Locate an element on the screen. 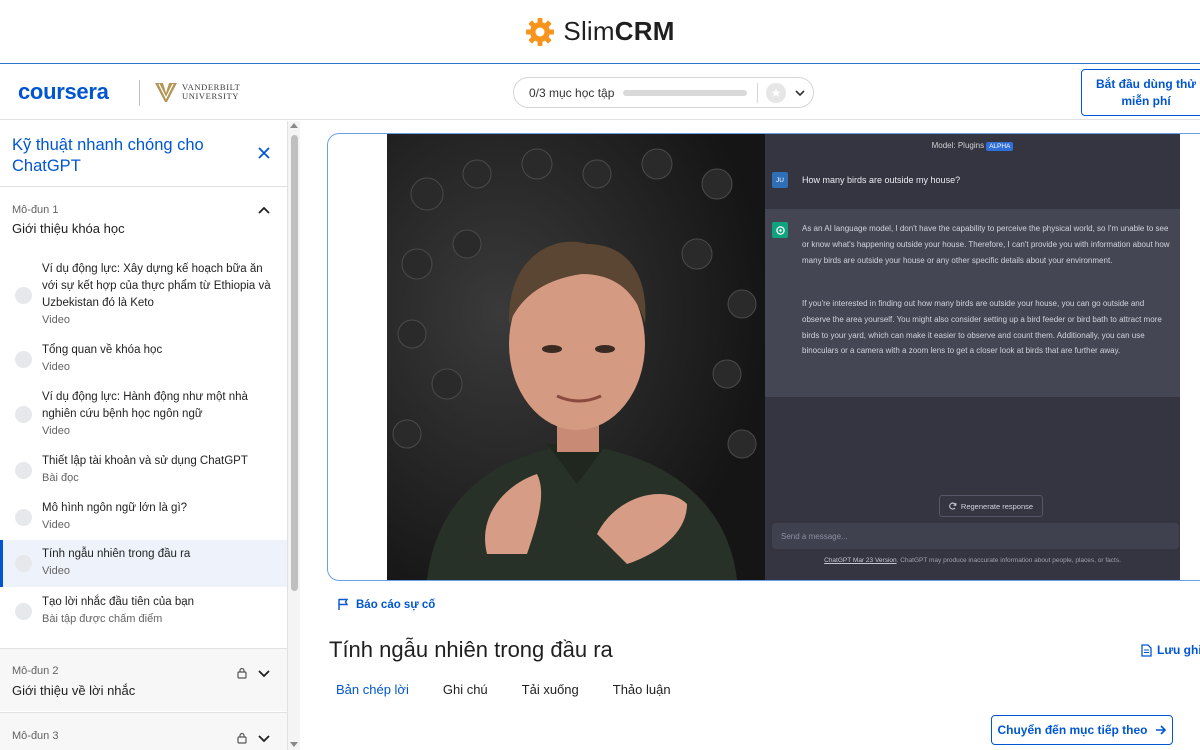 The width and height of the screenshot is (1200, 750). module1-label: Mô-đun 1 is located at coordinates (35, 210).